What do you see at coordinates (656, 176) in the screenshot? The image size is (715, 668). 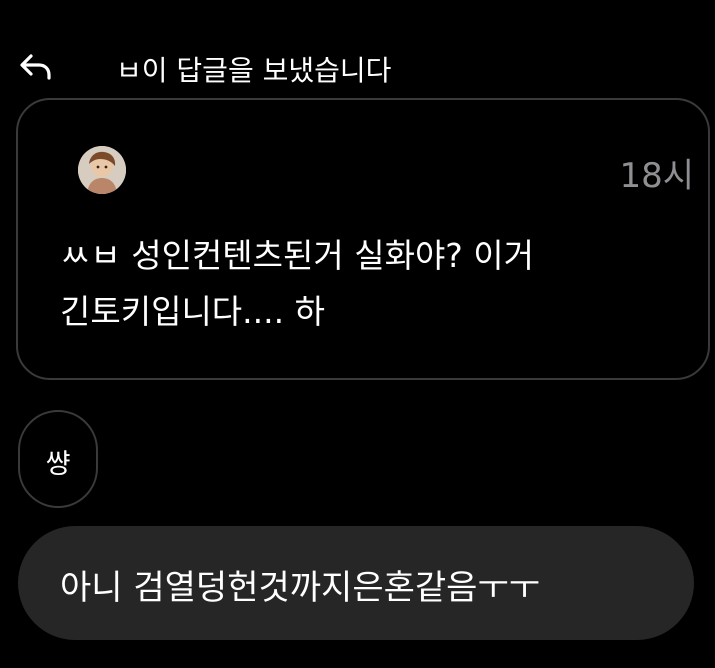 I see `message-time: 18시` at bounding box center [656, 176].